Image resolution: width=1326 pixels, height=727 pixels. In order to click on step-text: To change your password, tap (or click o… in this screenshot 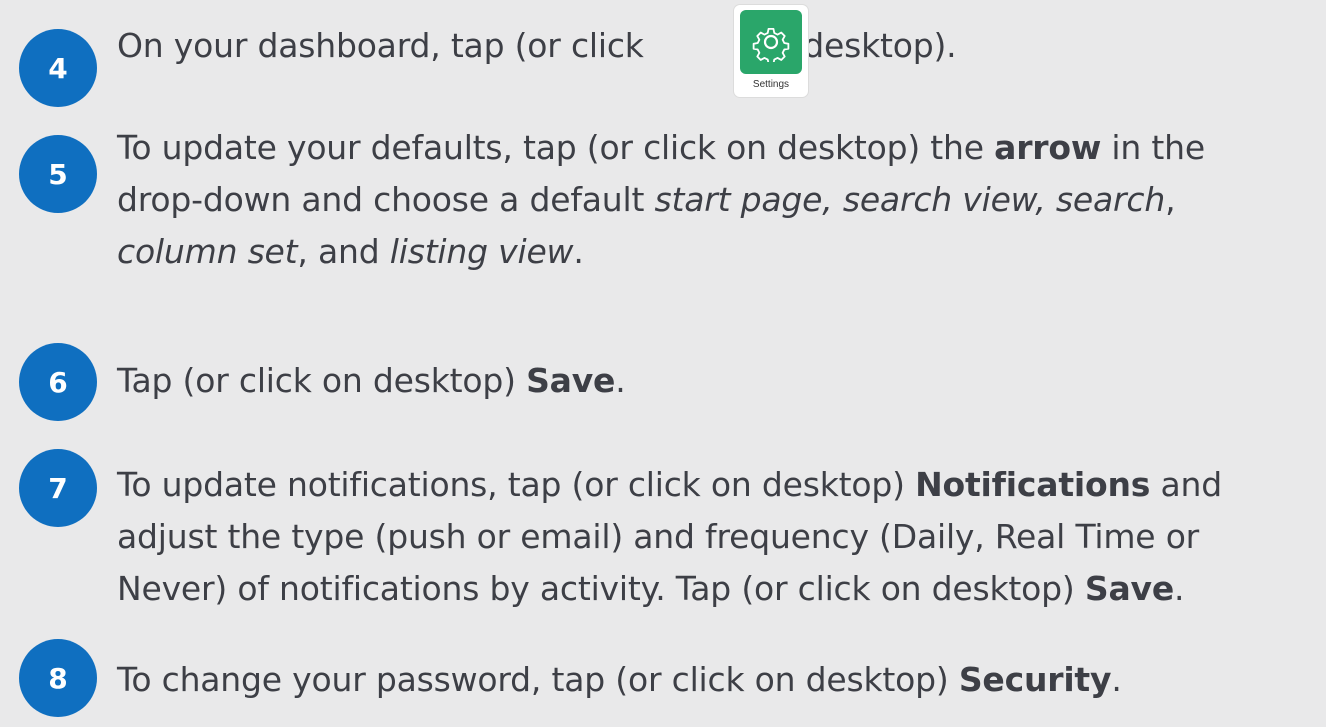, I will do `click(619, 679)`.